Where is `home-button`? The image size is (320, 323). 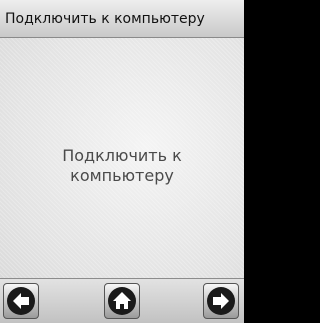
home-button is located at coordinates (122, 301).